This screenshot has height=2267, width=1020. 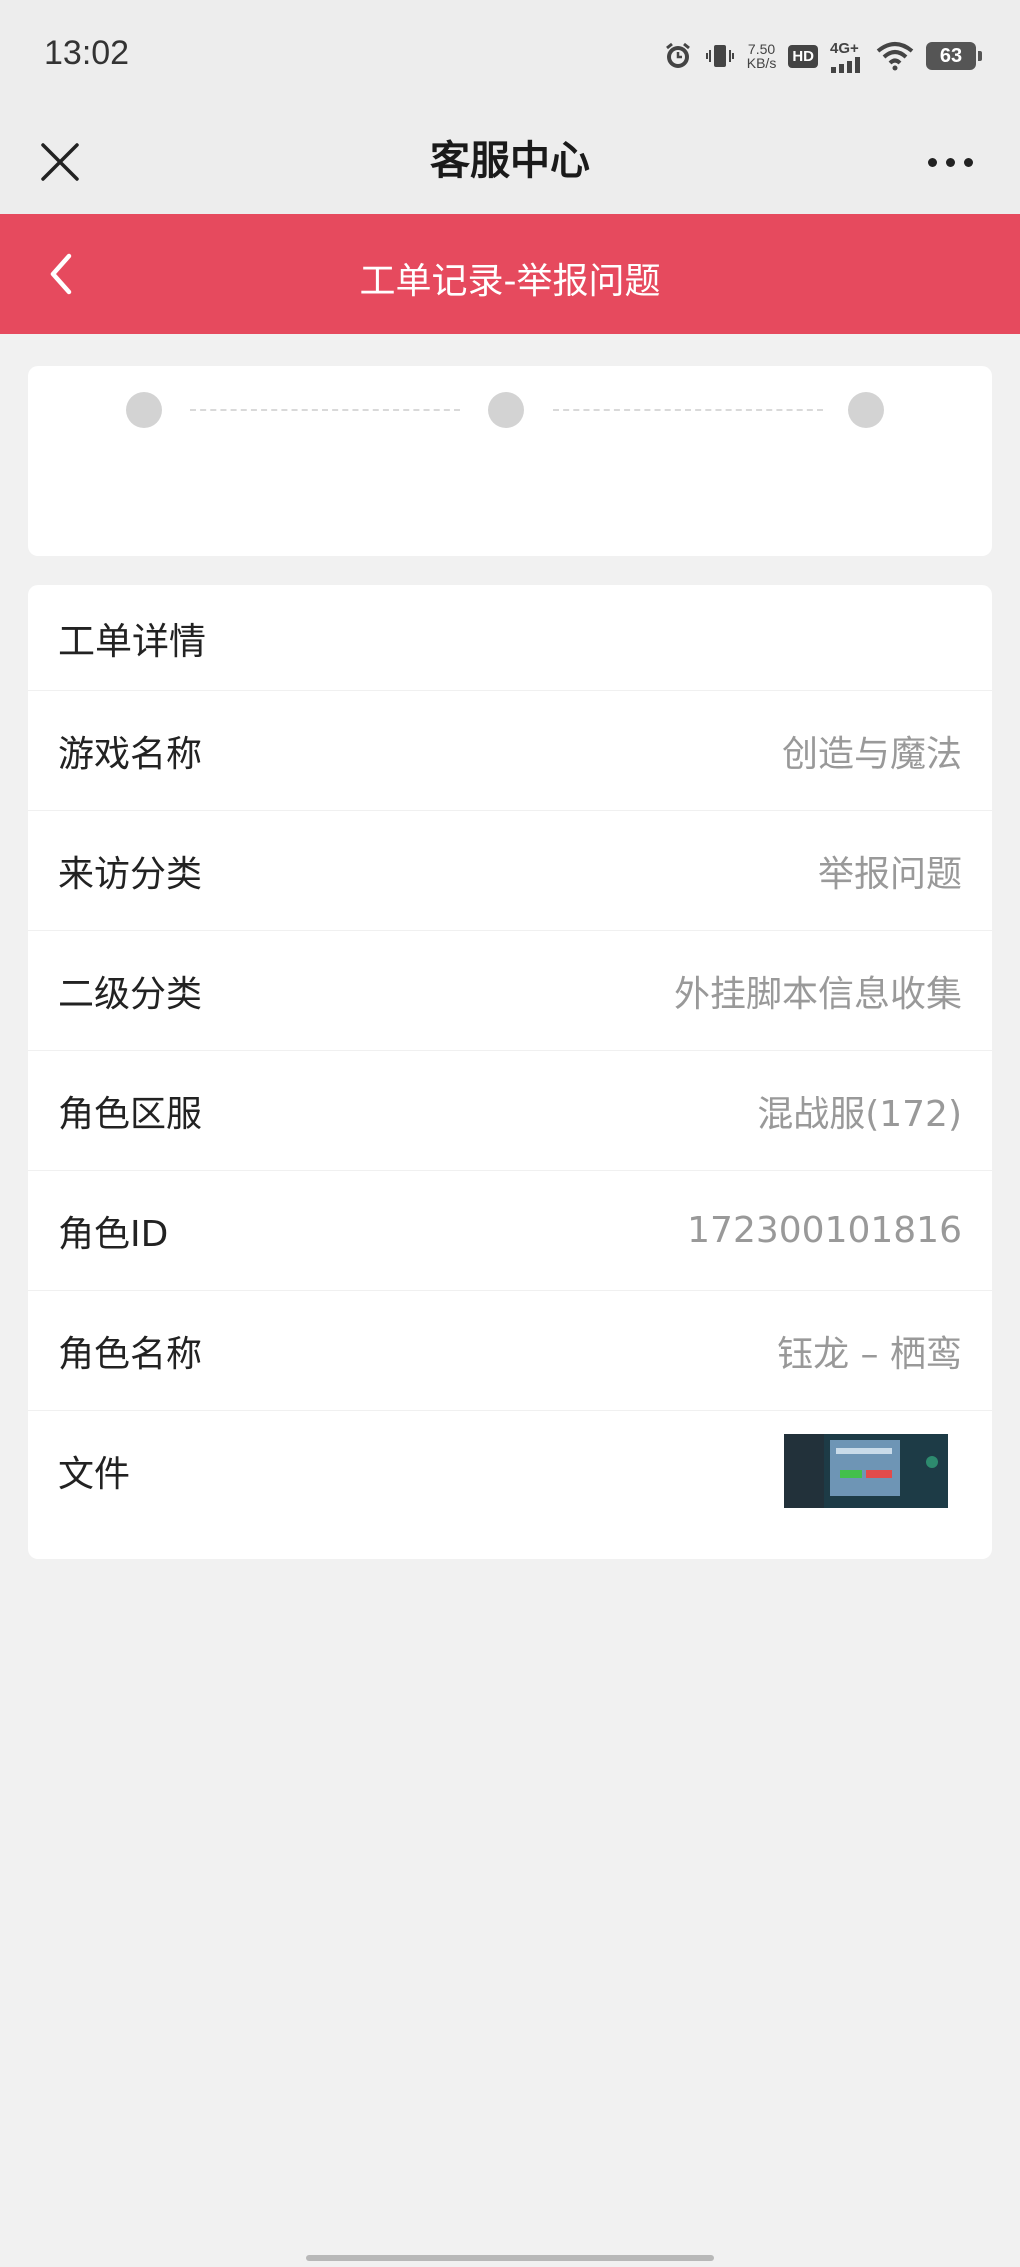 What do you see at coordinates (864, 1451) in the screenshot?
I see `thumbnail-bar` at bounding box center [864, 1451].